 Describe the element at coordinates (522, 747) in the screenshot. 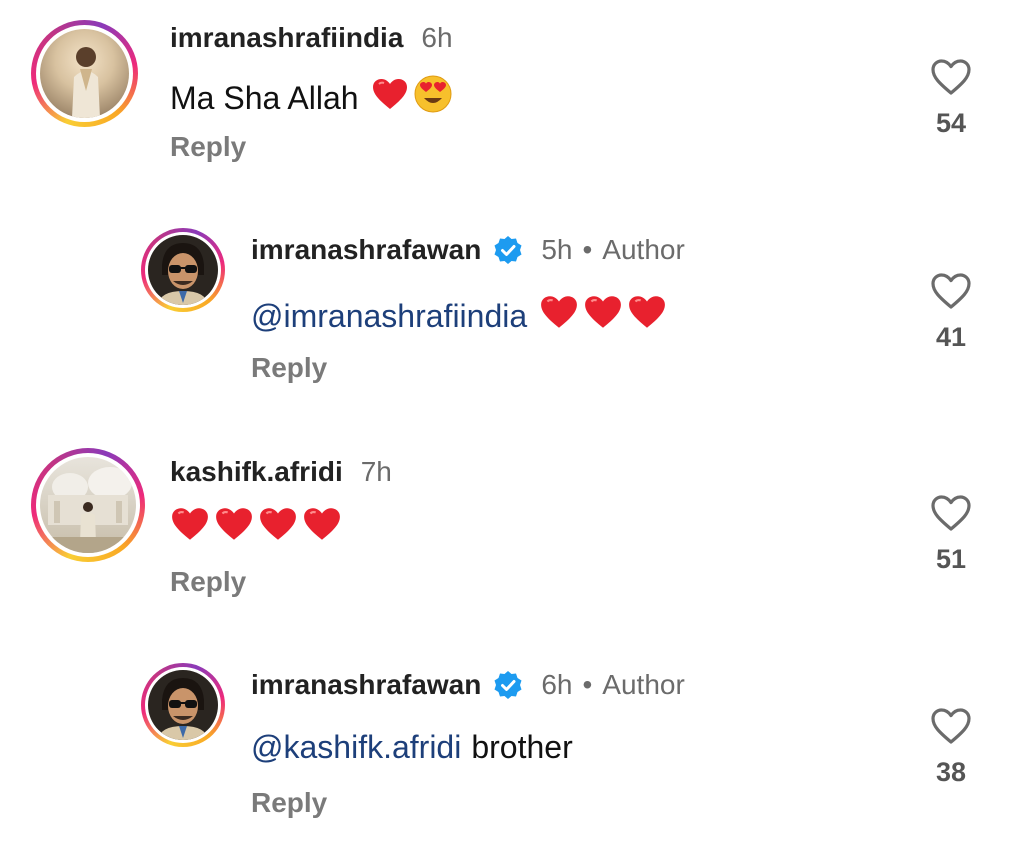

I see `comment-body: brother` at that location.